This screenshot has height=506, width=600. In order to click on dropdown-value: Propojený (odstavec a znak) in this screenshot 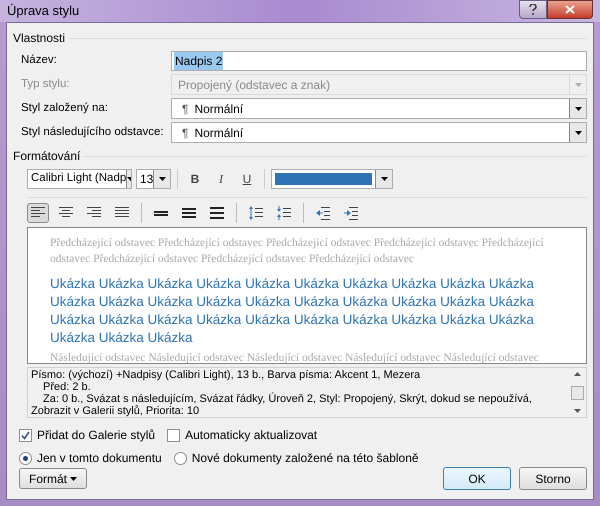, I will do `click(255, 85)`.